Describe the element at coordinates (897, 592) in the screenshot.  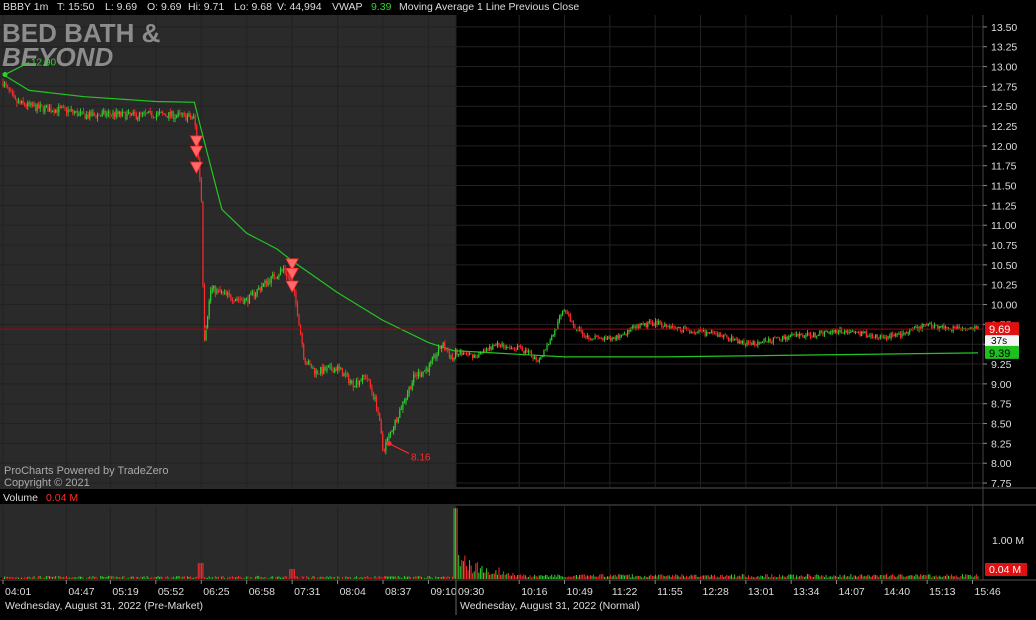
I see `x-tick-label: 14:40` at that location.